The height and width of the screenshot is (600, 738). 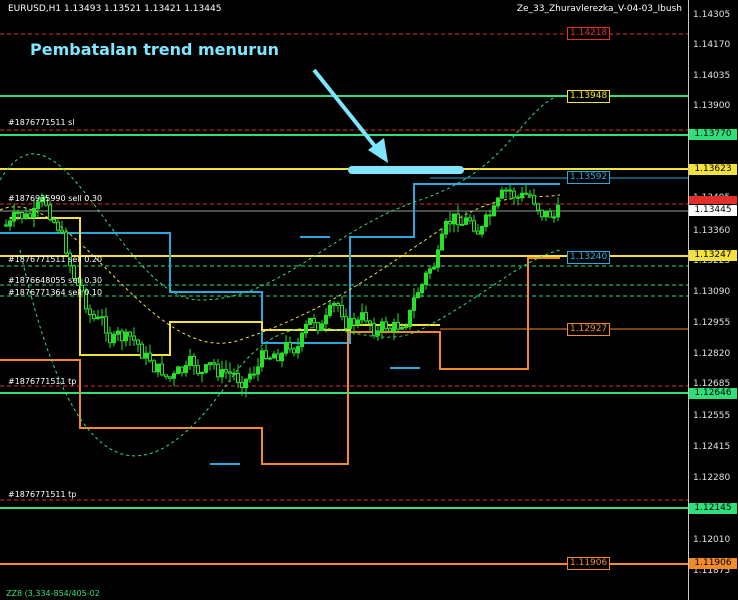 I want to click on order-label: #1876771511 sl, so click(x=41, y=122).